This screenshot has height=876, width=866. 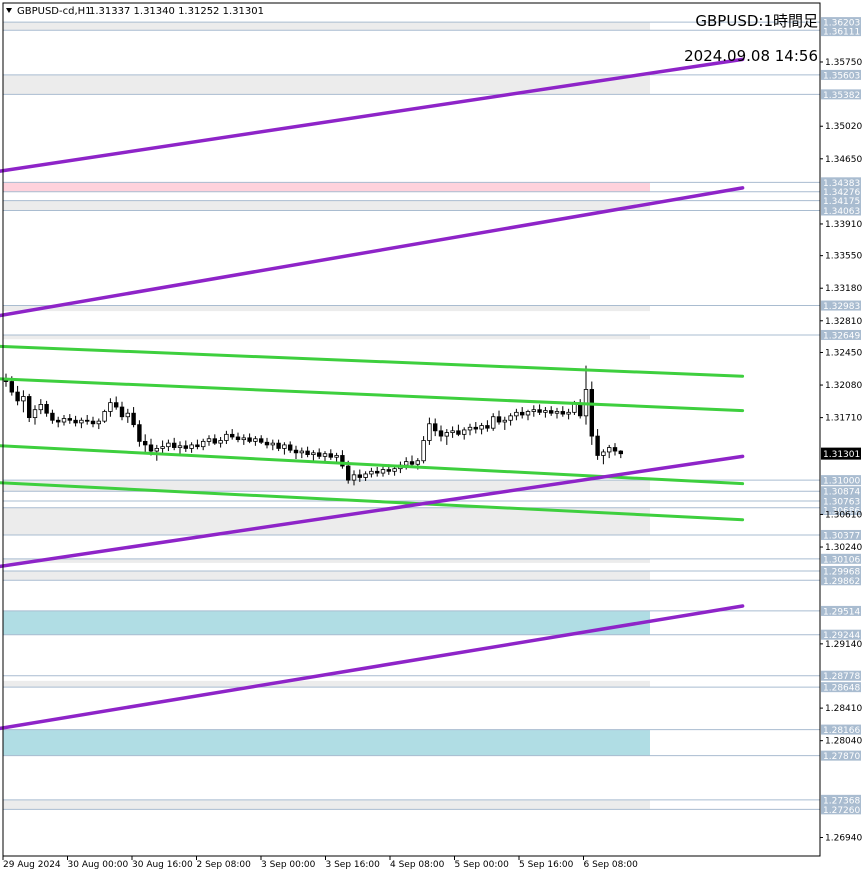 I want to click on level-label: 1.30106, so click(x=841, y=560).